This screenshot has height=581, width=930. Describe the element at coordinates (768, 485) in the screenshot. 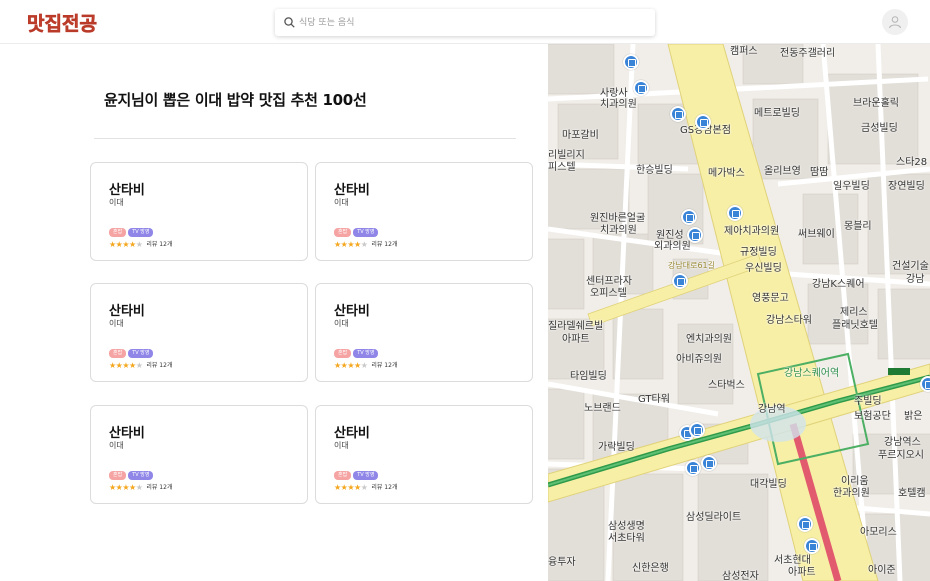

I see `map-place-label: 대각빌딩` at that location.